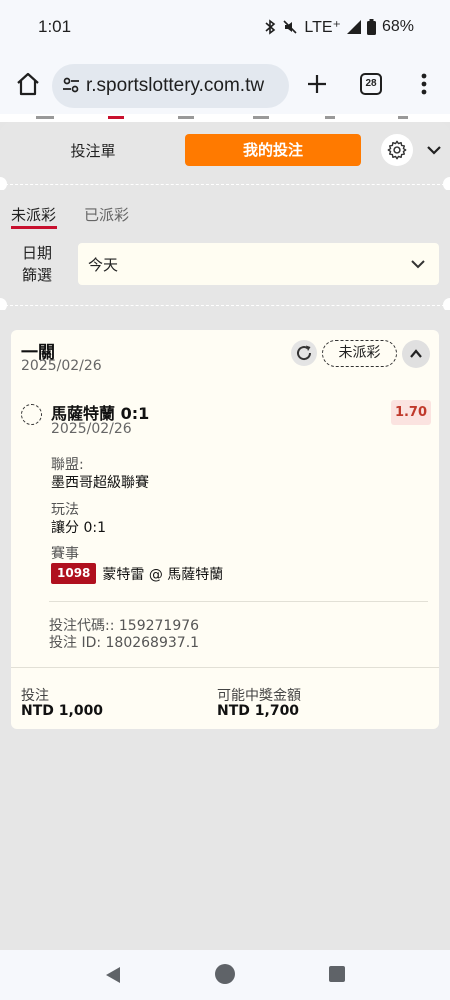 This screenshot has height=1000, width=450. I want to click on selection-date: 2025/02/26, so click(91, 429).